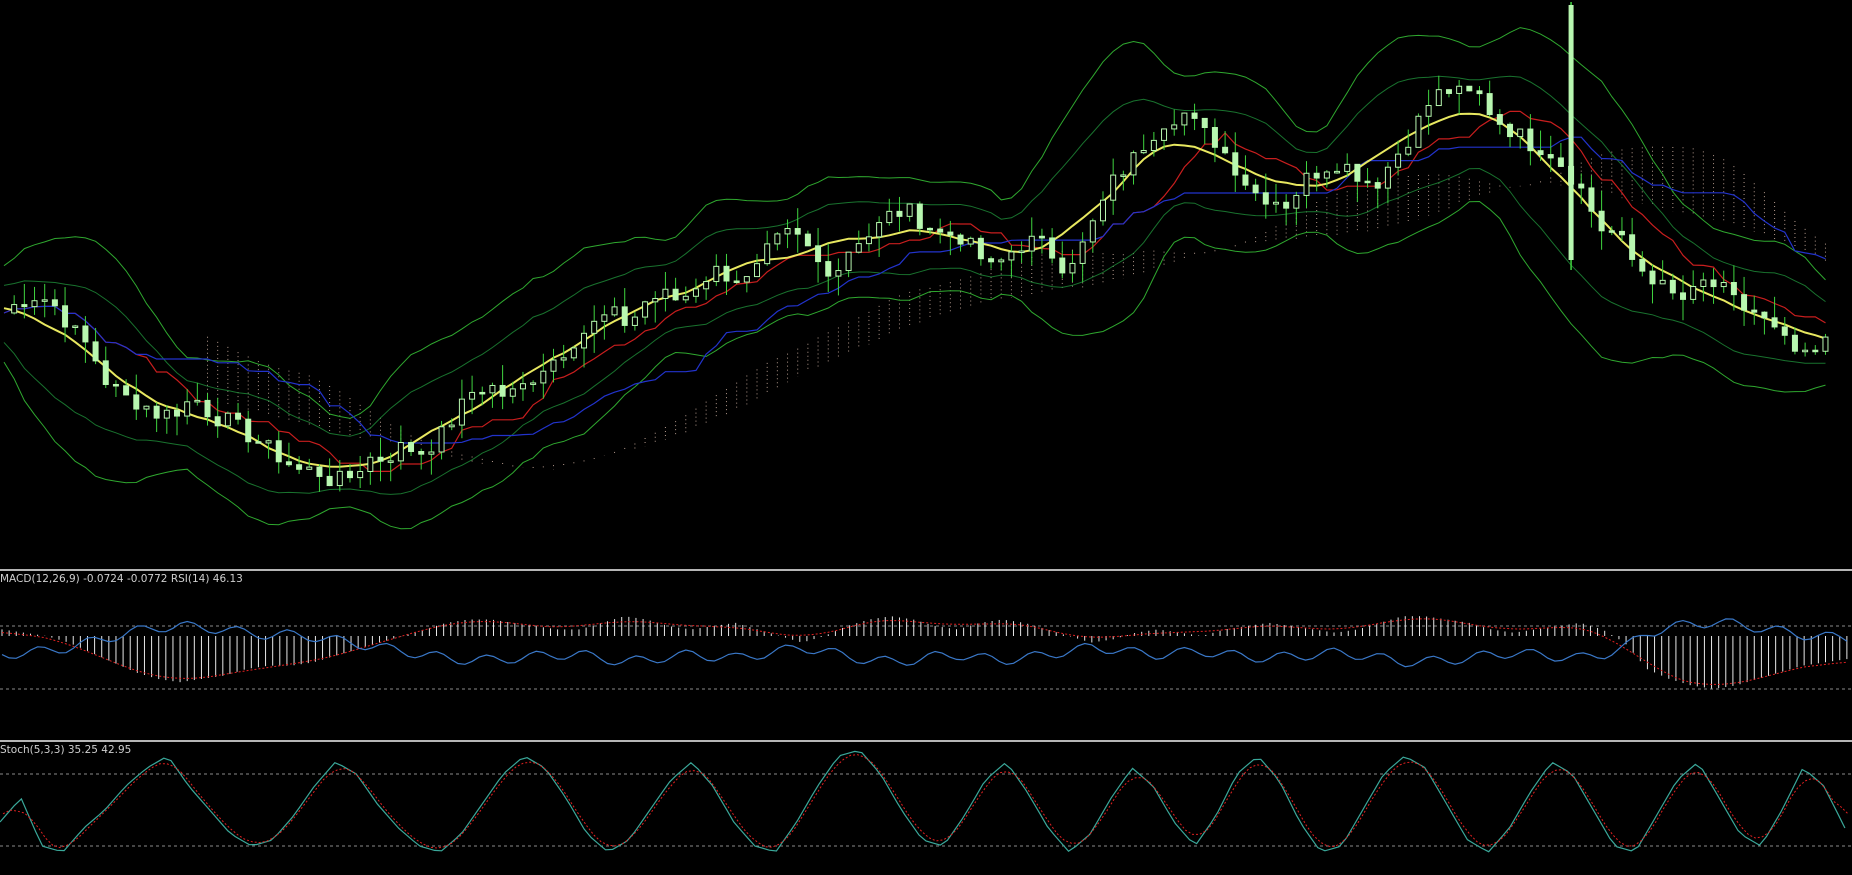  I want to click on stoch-levels, so click(926, 810).